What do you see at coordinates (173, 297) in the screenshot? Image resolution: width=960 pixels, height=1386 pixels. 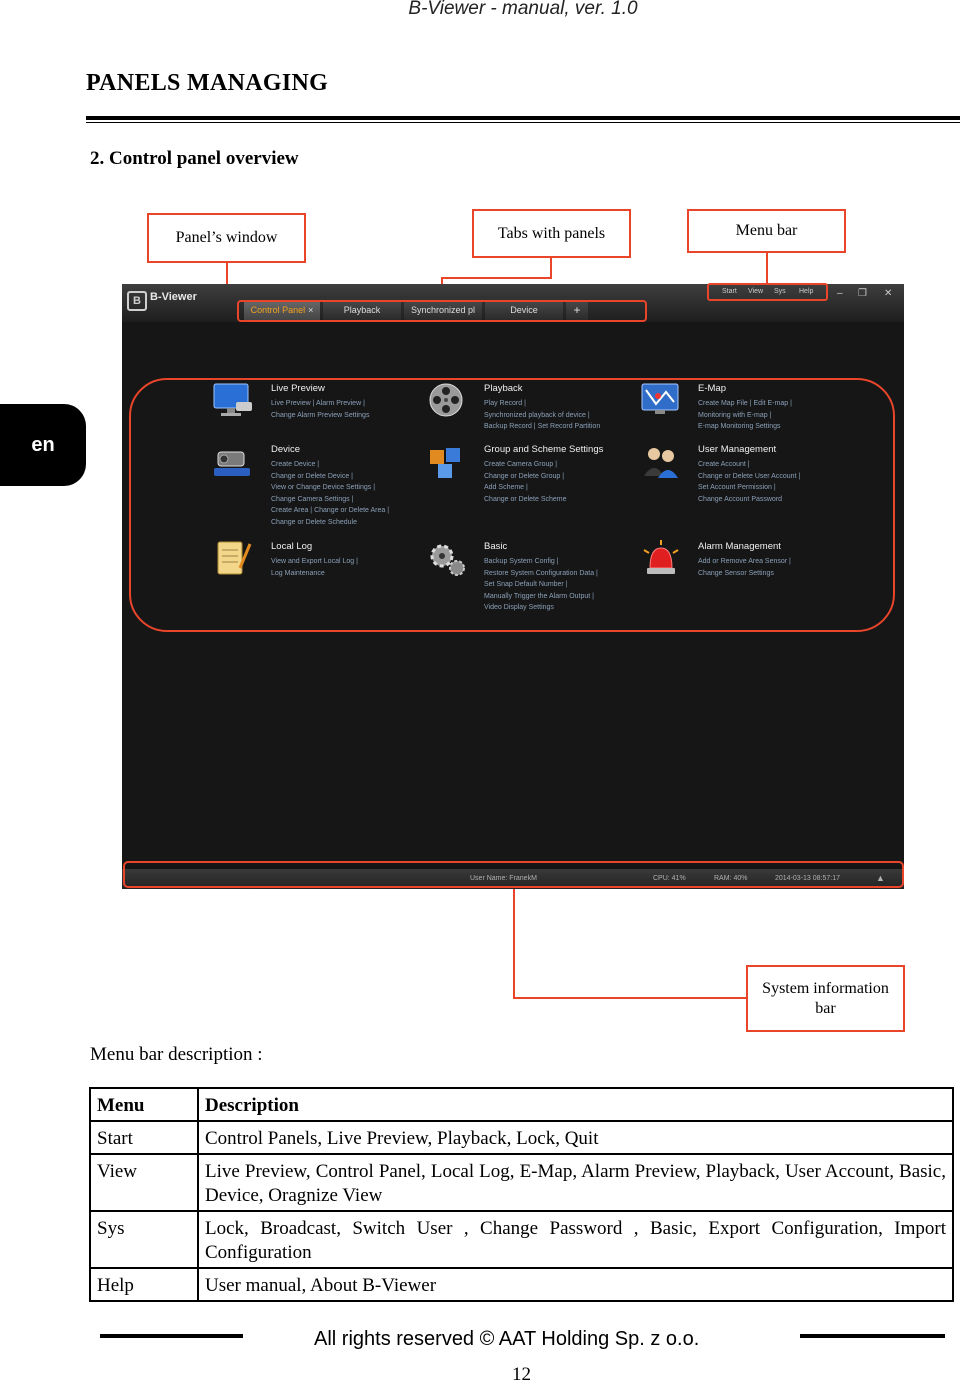 I see `app-title: B-Viewer` at bounding box center [173, 297].